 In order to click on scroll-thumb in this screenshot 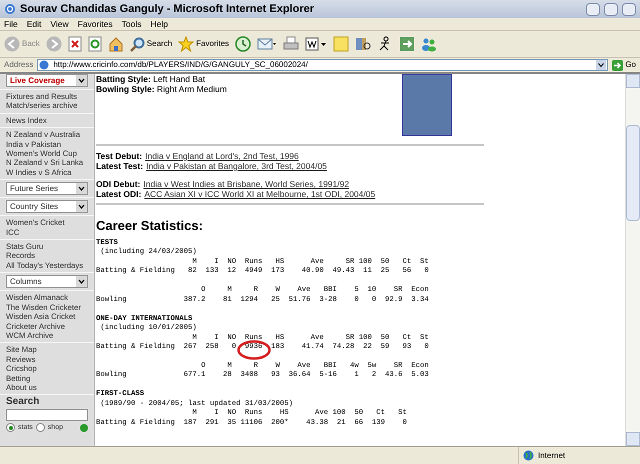, I will do `click(633, 172)`.